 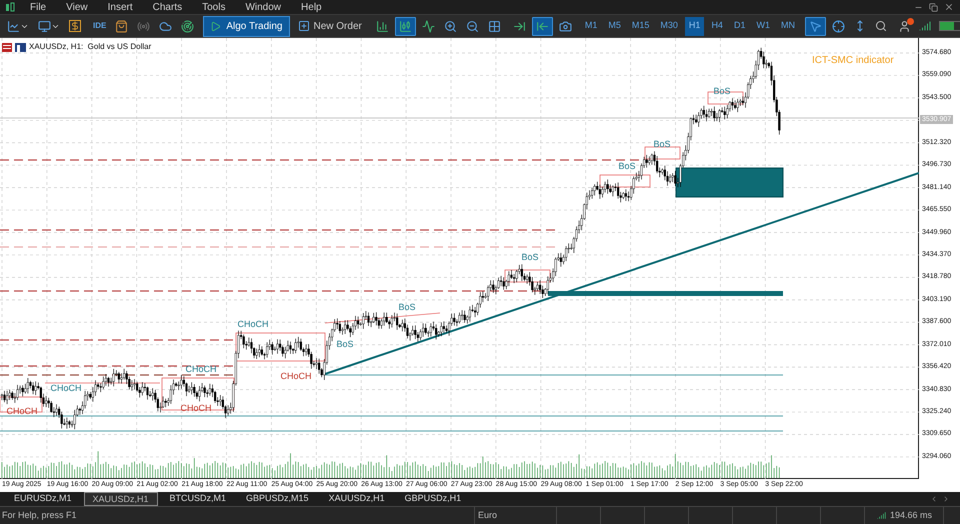 I want to click on timeframe-button: H1, so click(x=694, y=26).